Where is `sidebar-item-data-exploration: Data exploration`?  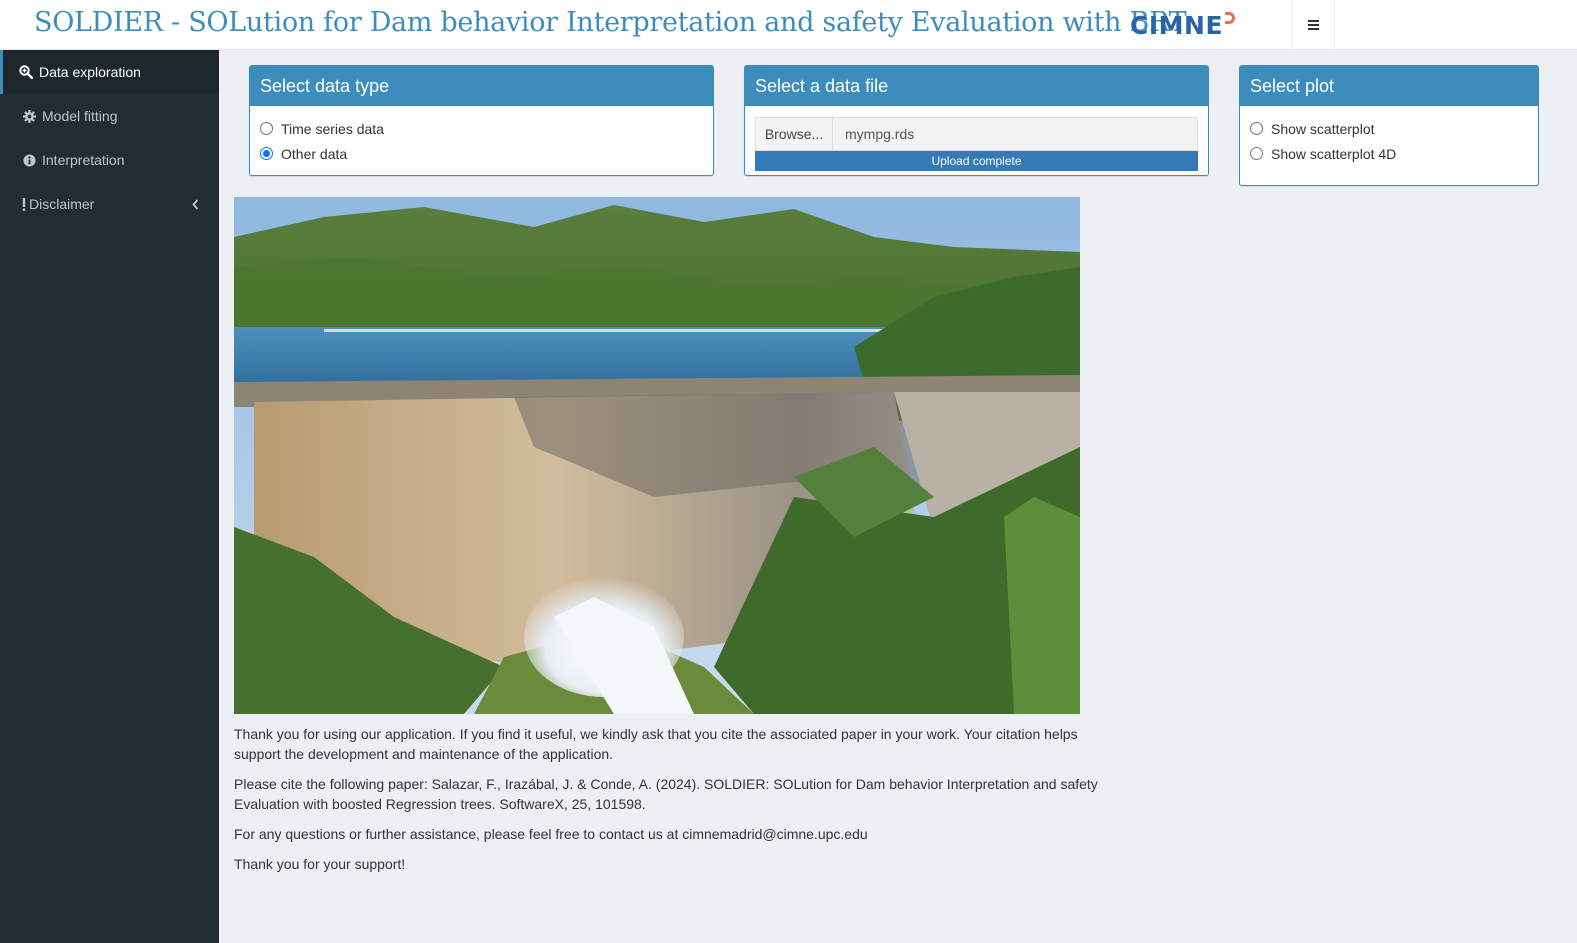
sidebar-item-data-exploration: Data exploration is located at coordinates (109, 72).